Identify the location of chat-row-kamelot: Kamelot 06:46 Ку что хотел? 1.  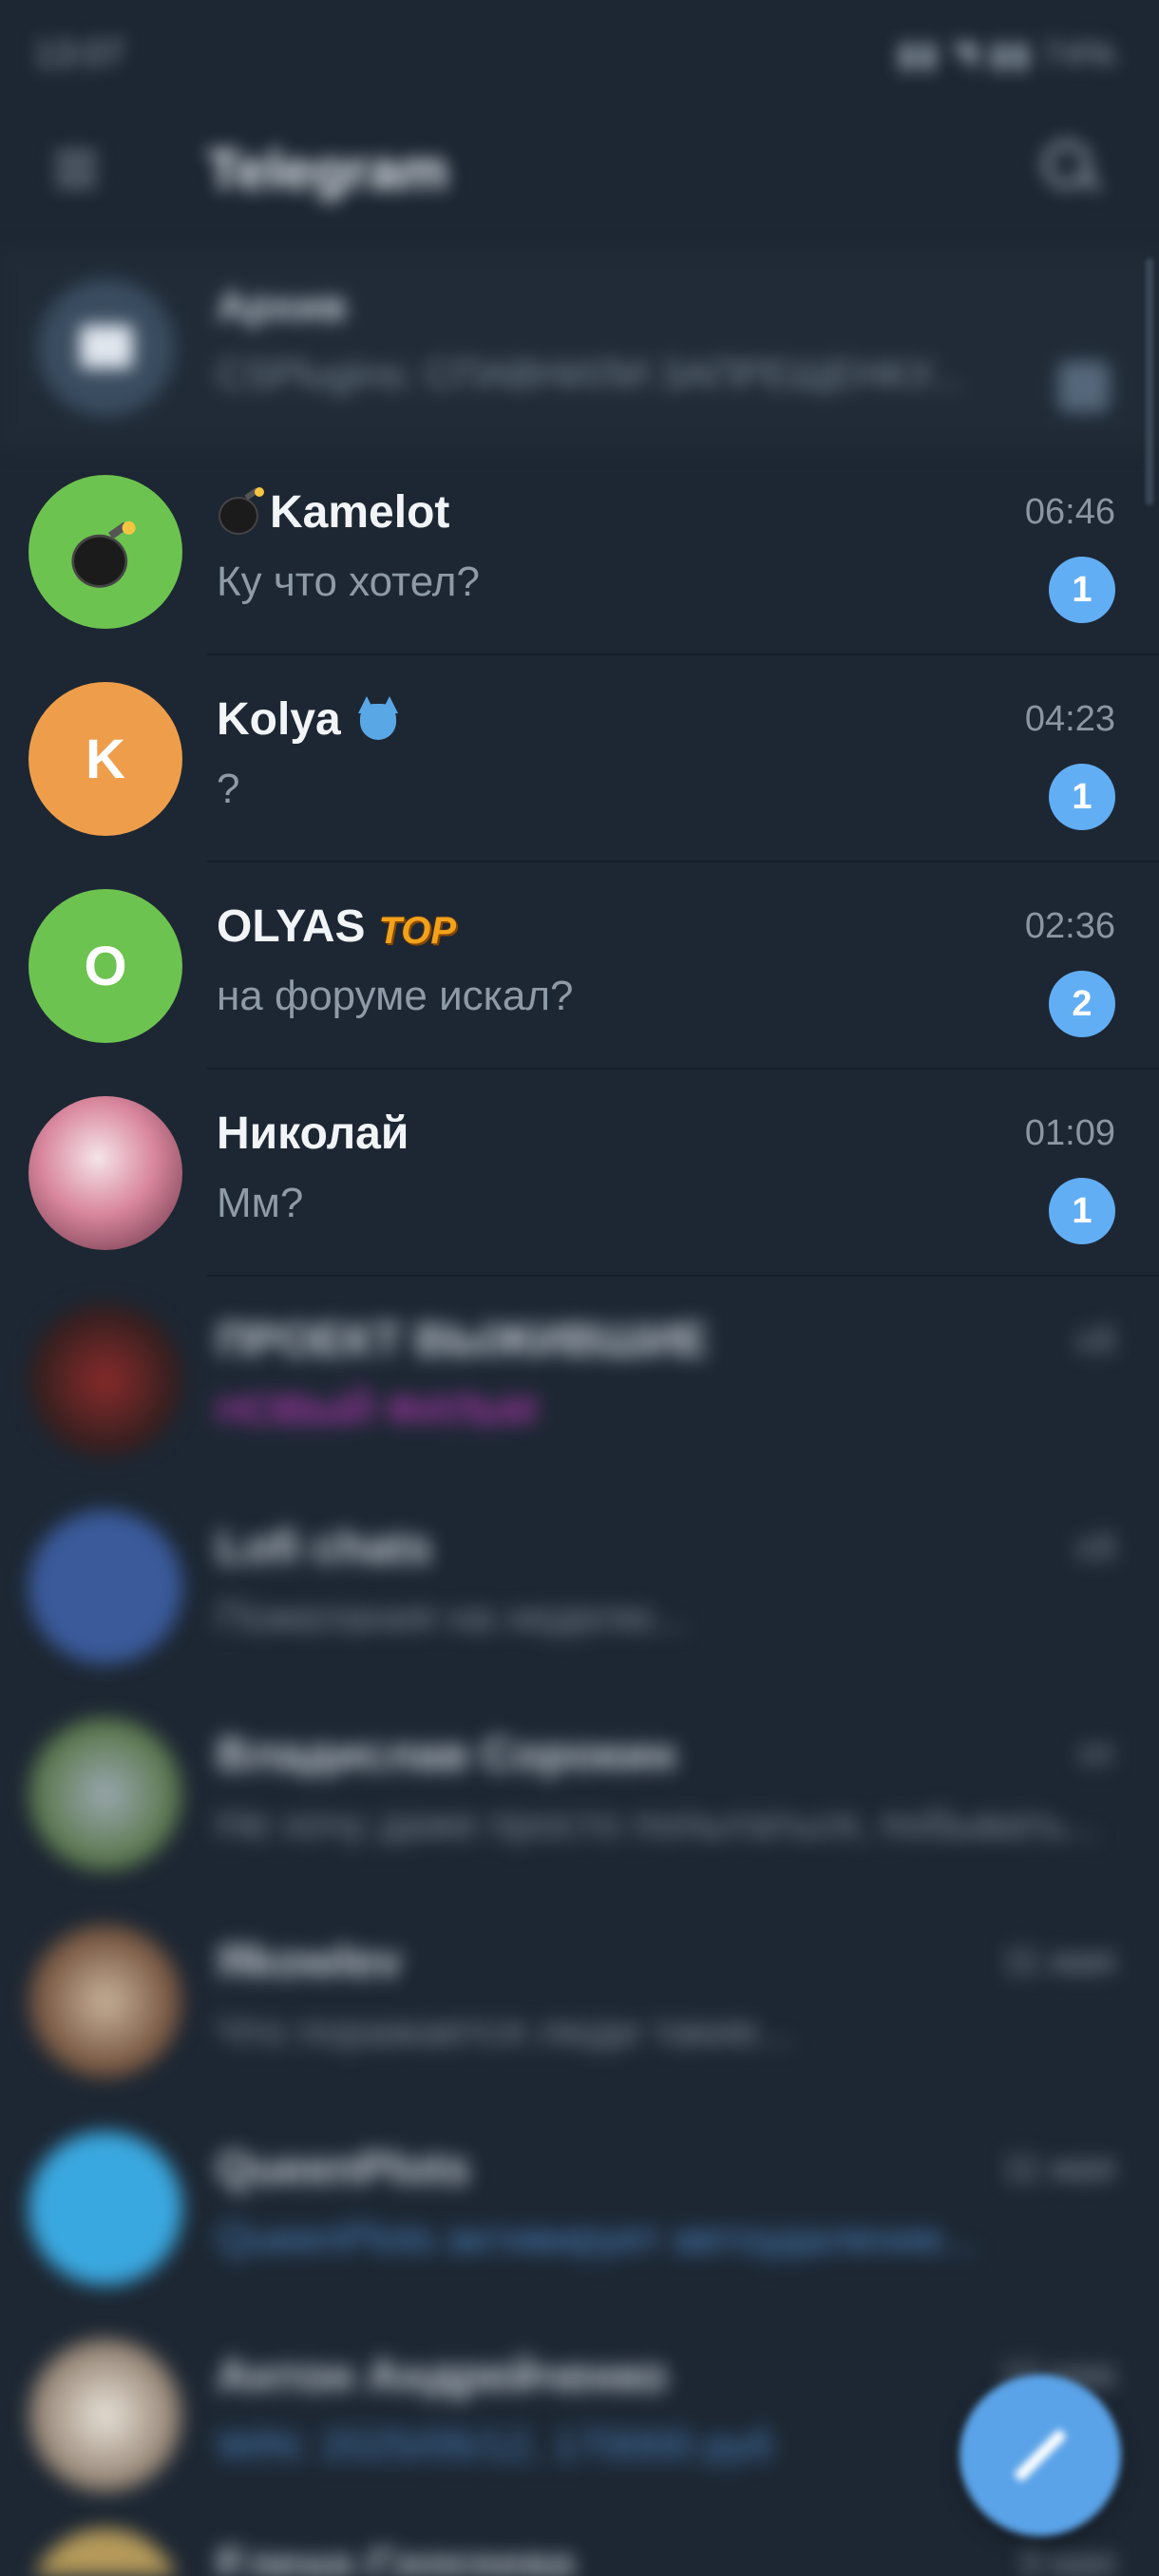
(579, 551).